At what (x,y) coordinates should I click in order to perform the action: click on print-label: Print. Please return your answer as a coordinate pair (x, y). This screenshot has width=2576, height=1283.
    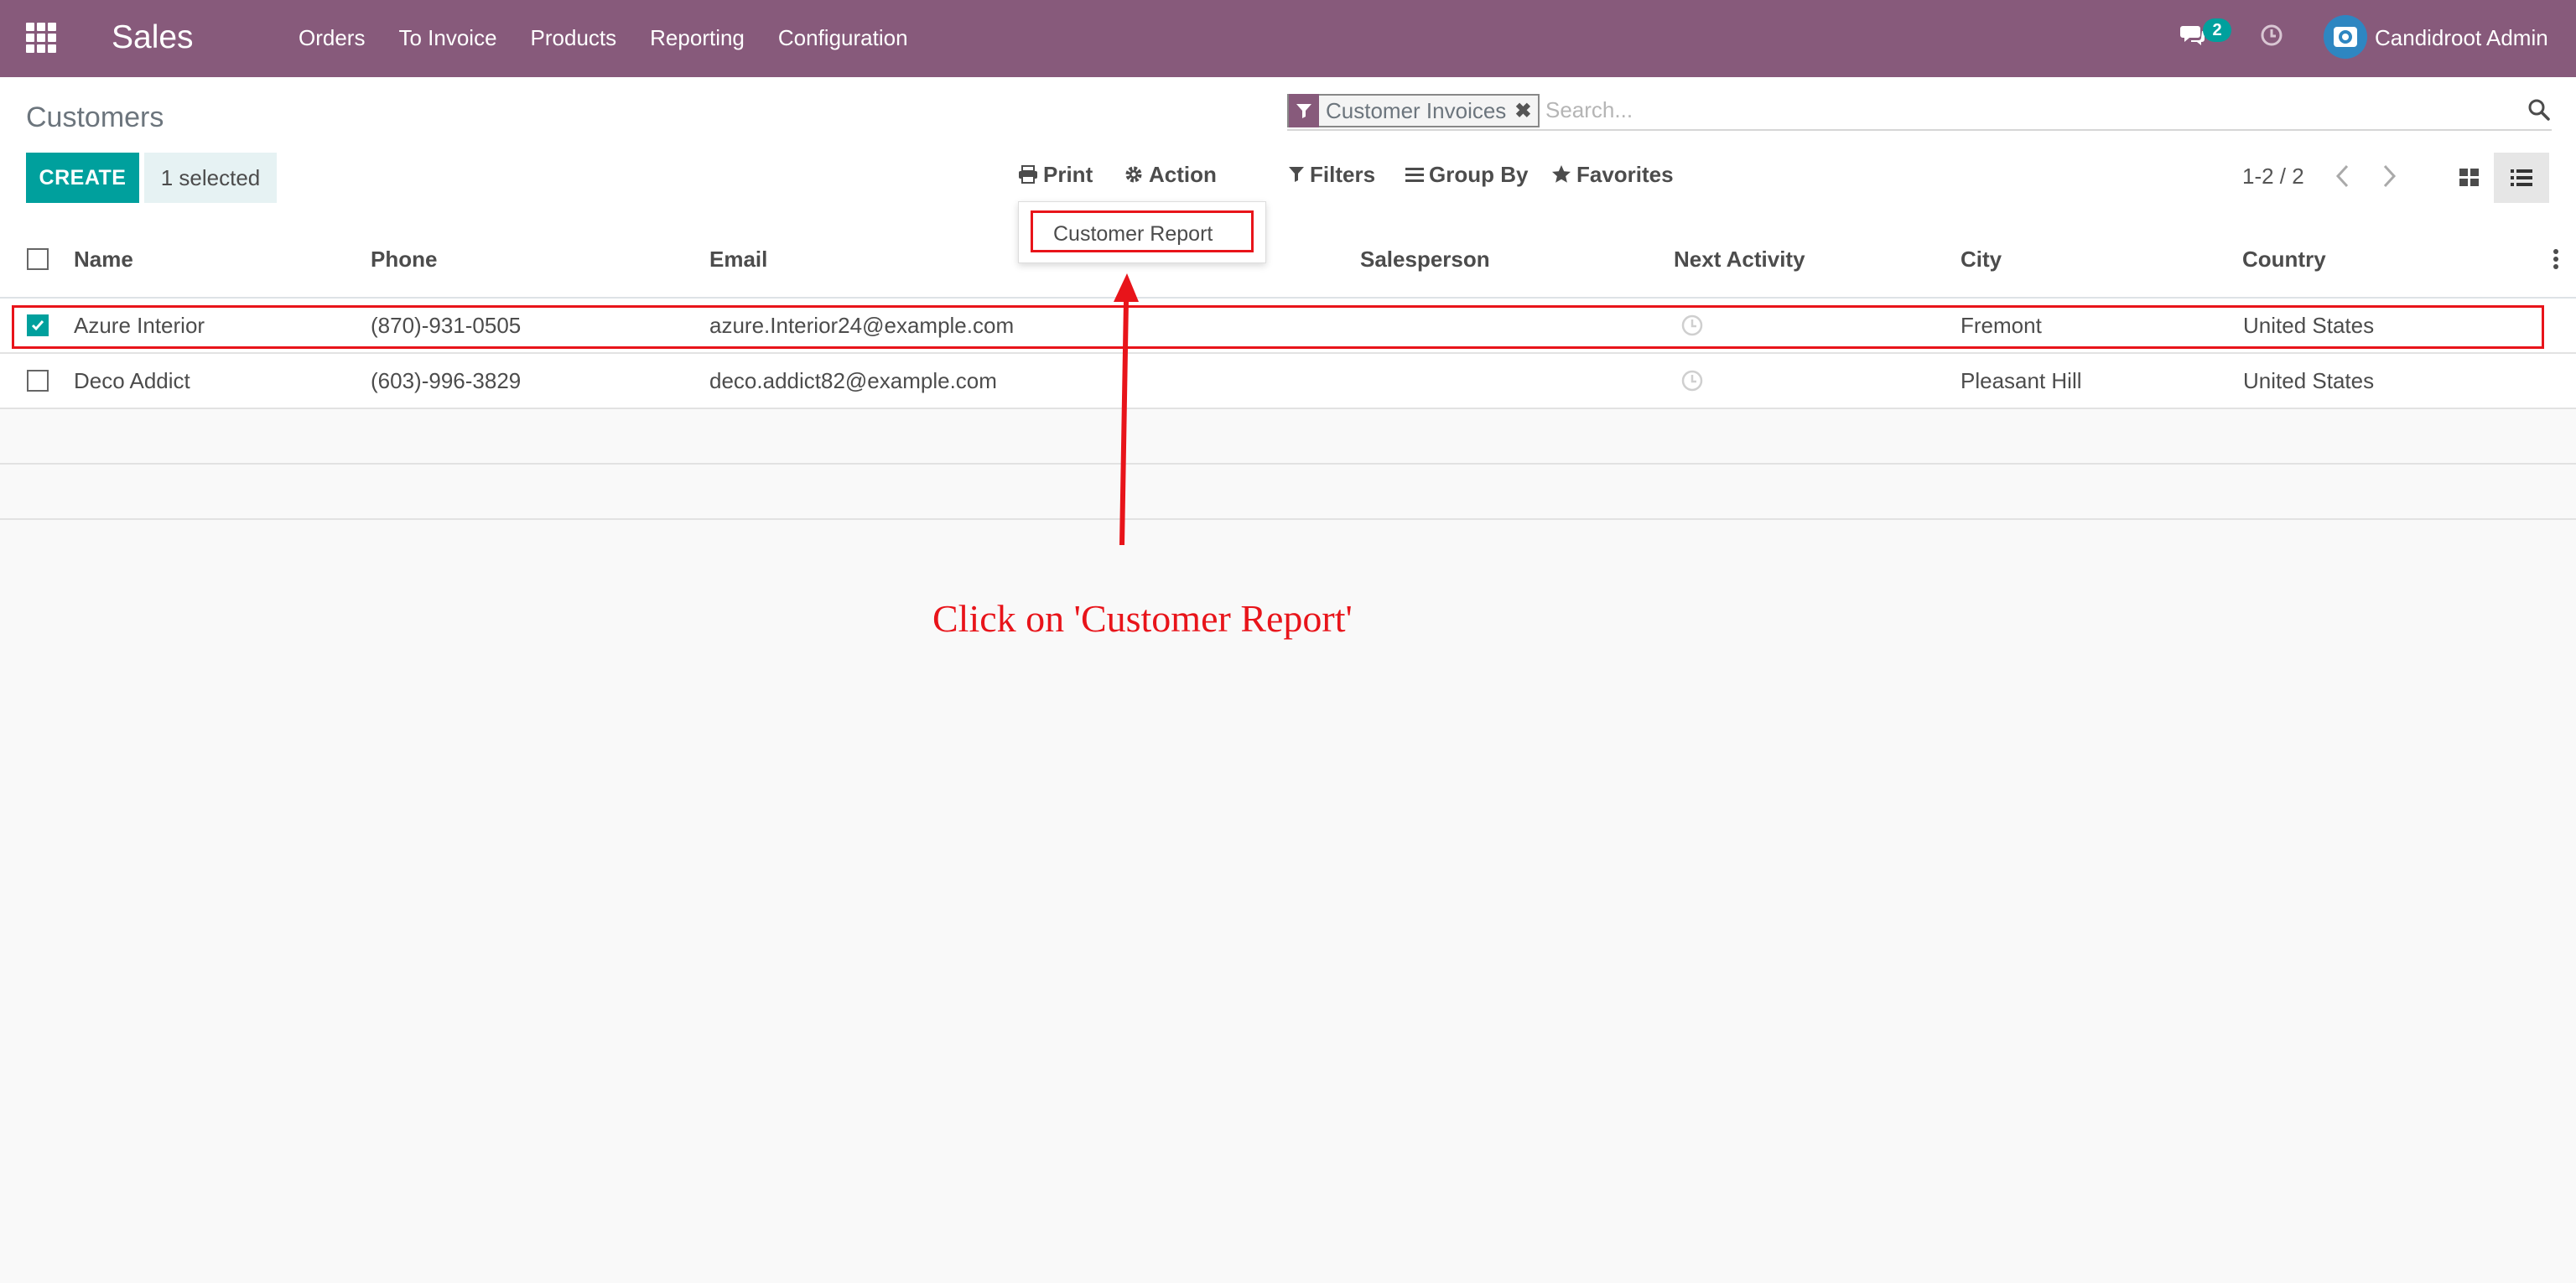
    Looking at the image, I should click on (1068, 175).